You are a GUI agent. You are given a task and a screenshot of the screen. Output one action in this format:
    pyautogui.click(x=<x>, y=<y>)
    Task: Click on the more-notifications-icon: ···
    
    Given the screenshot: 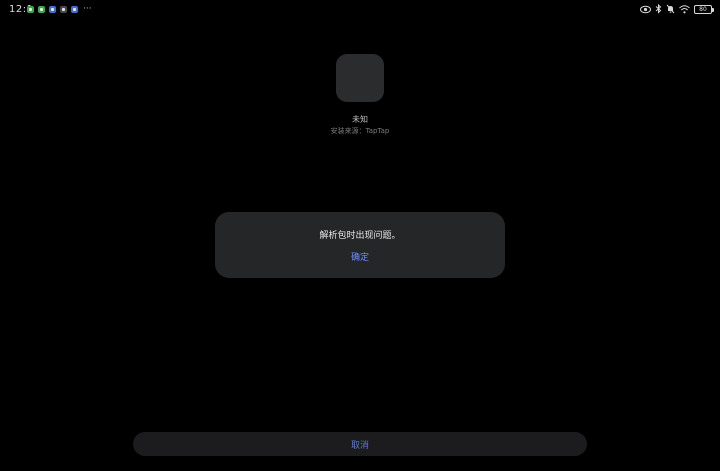 What is the action you would take?
    pyautogui.click(x=87, y=9)
    